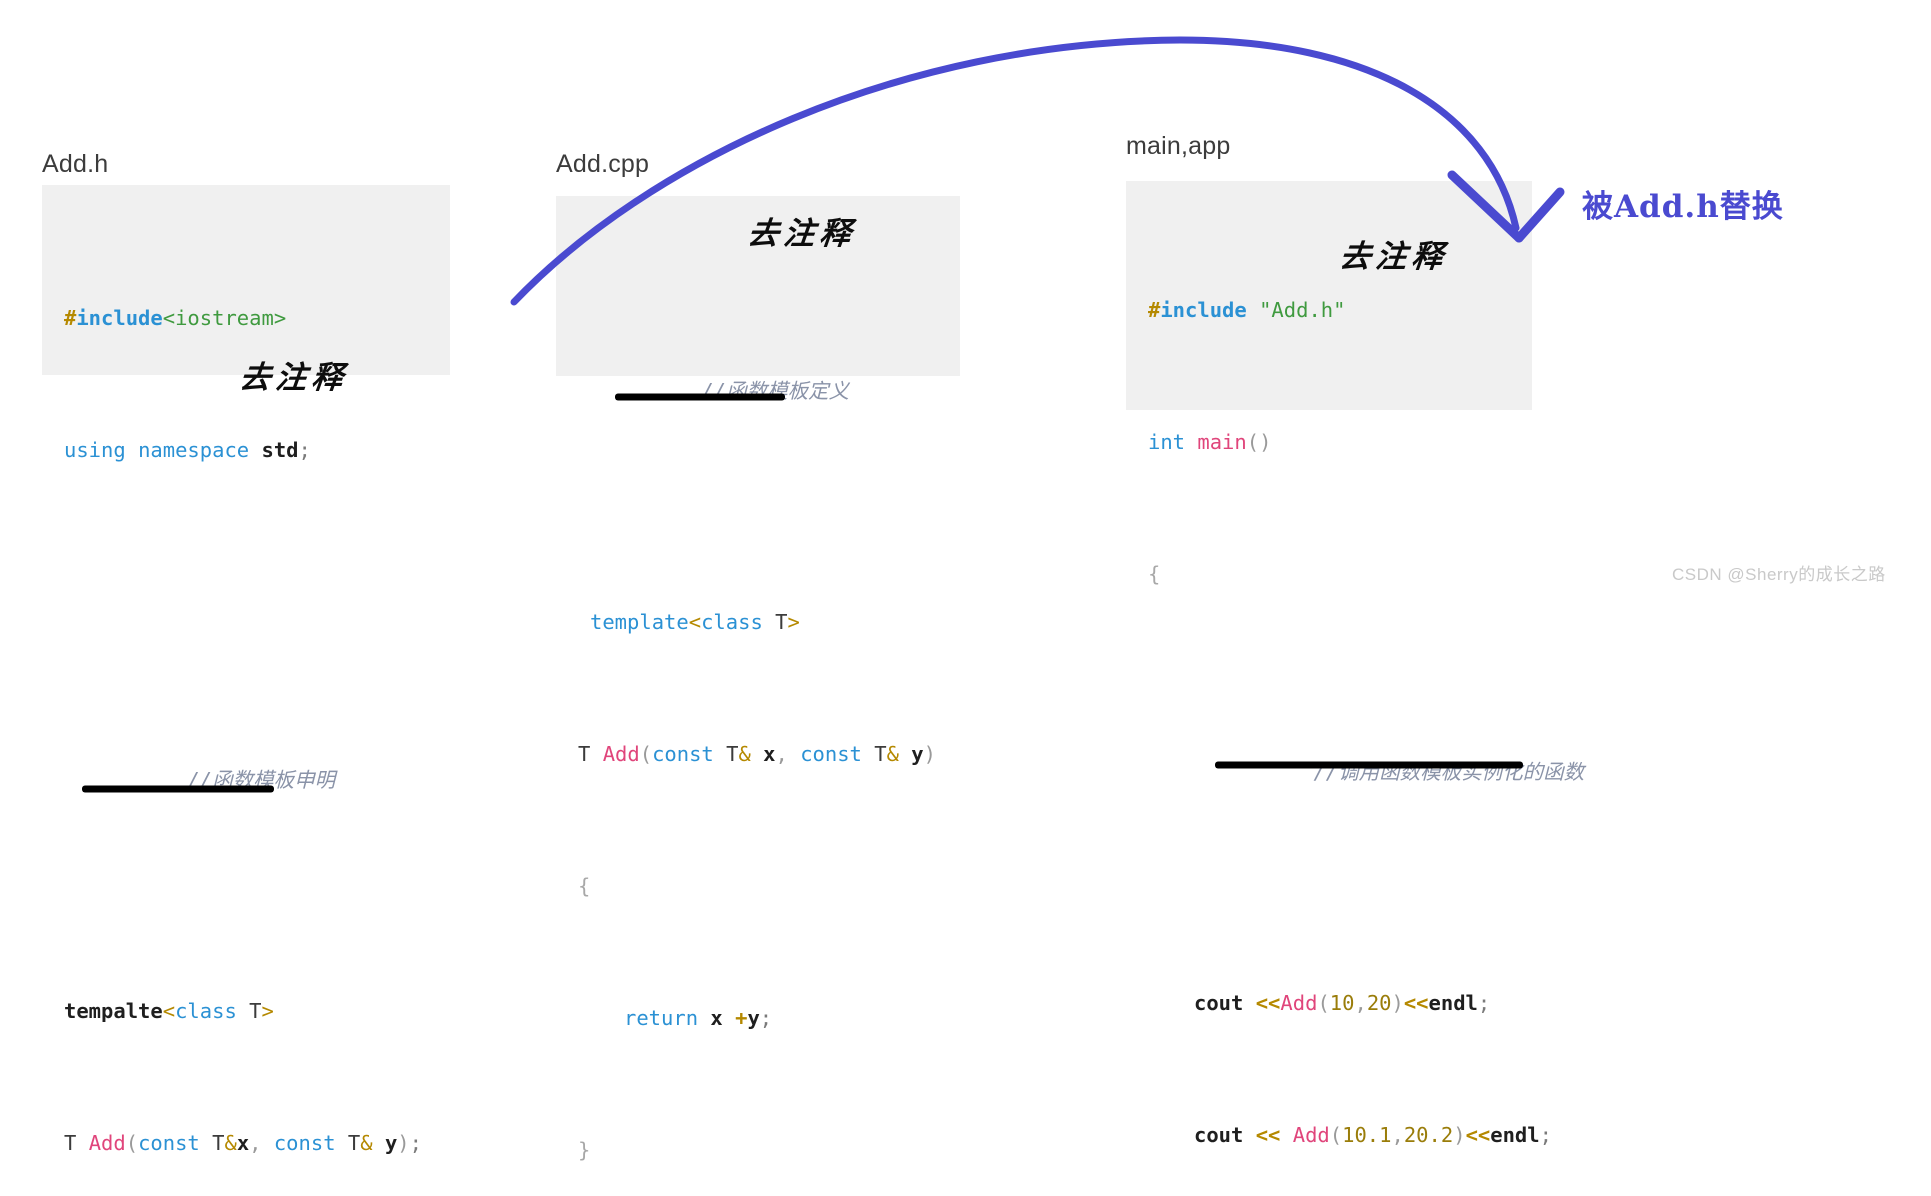 The height and width of the screenshot is (1196, 1931). What do you see at coordinates (698, 1018) in the screenshot?
I see `code-line: return x +y;` at bounding box center [698, 1018].